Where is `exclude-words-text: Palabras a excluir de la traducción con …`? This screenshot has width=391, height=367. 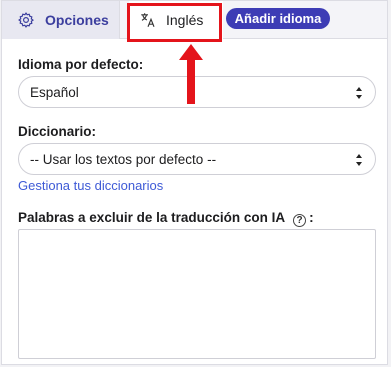 exclude-words-text: Palabras a excluir de la traducción con … is located at coordinates (152, 217).